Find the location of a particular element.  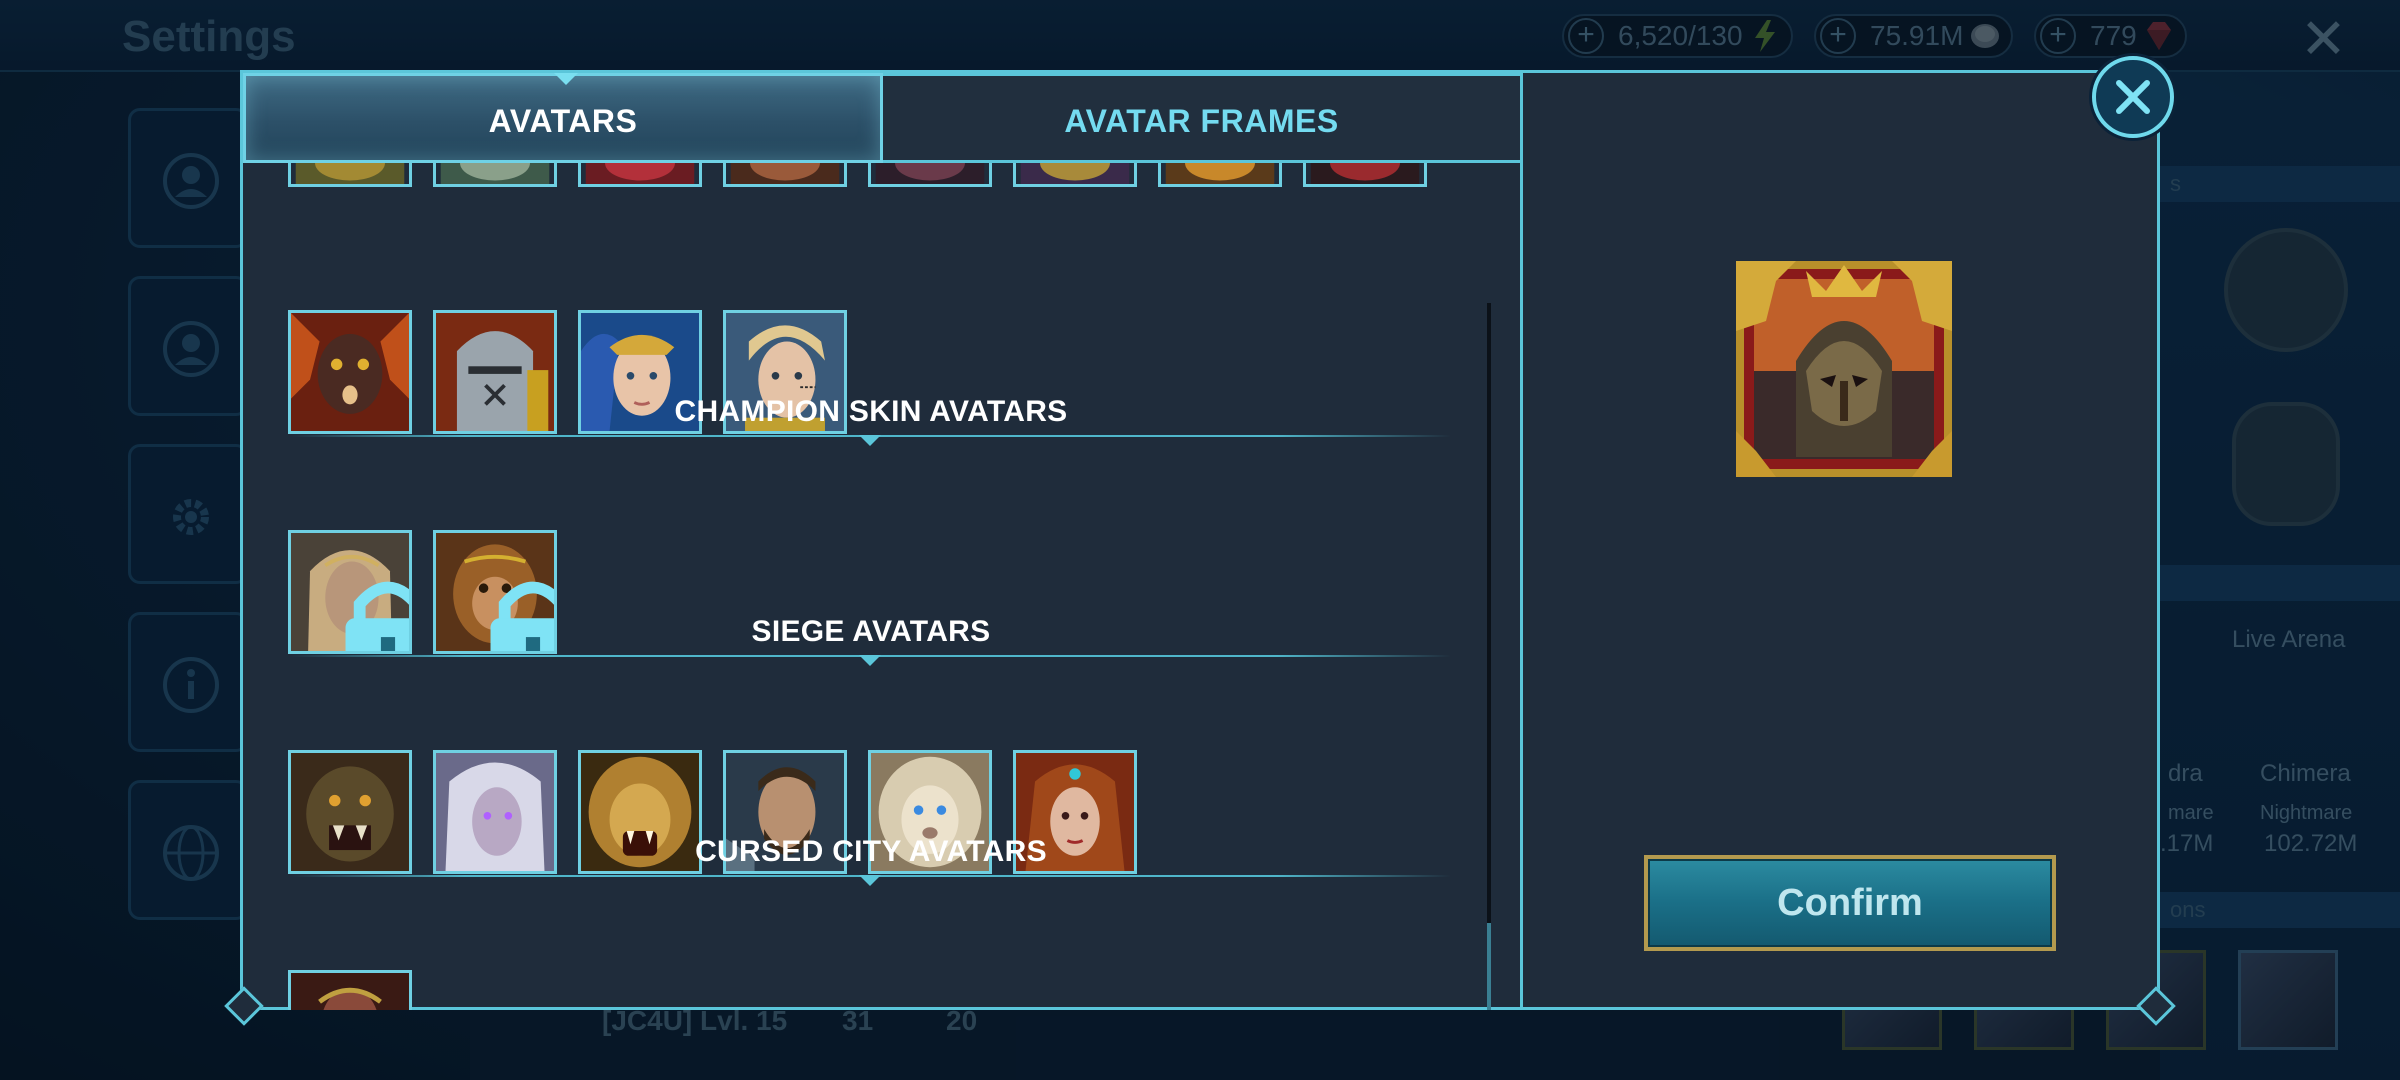

cursed-city-section-header: CURSED CITY AVATARS is located at coordinates (871, 860).